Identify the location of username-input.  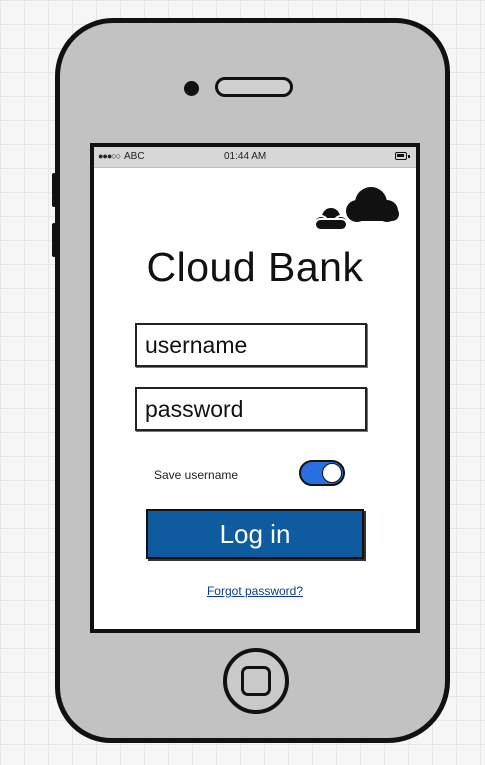
(251, 345).